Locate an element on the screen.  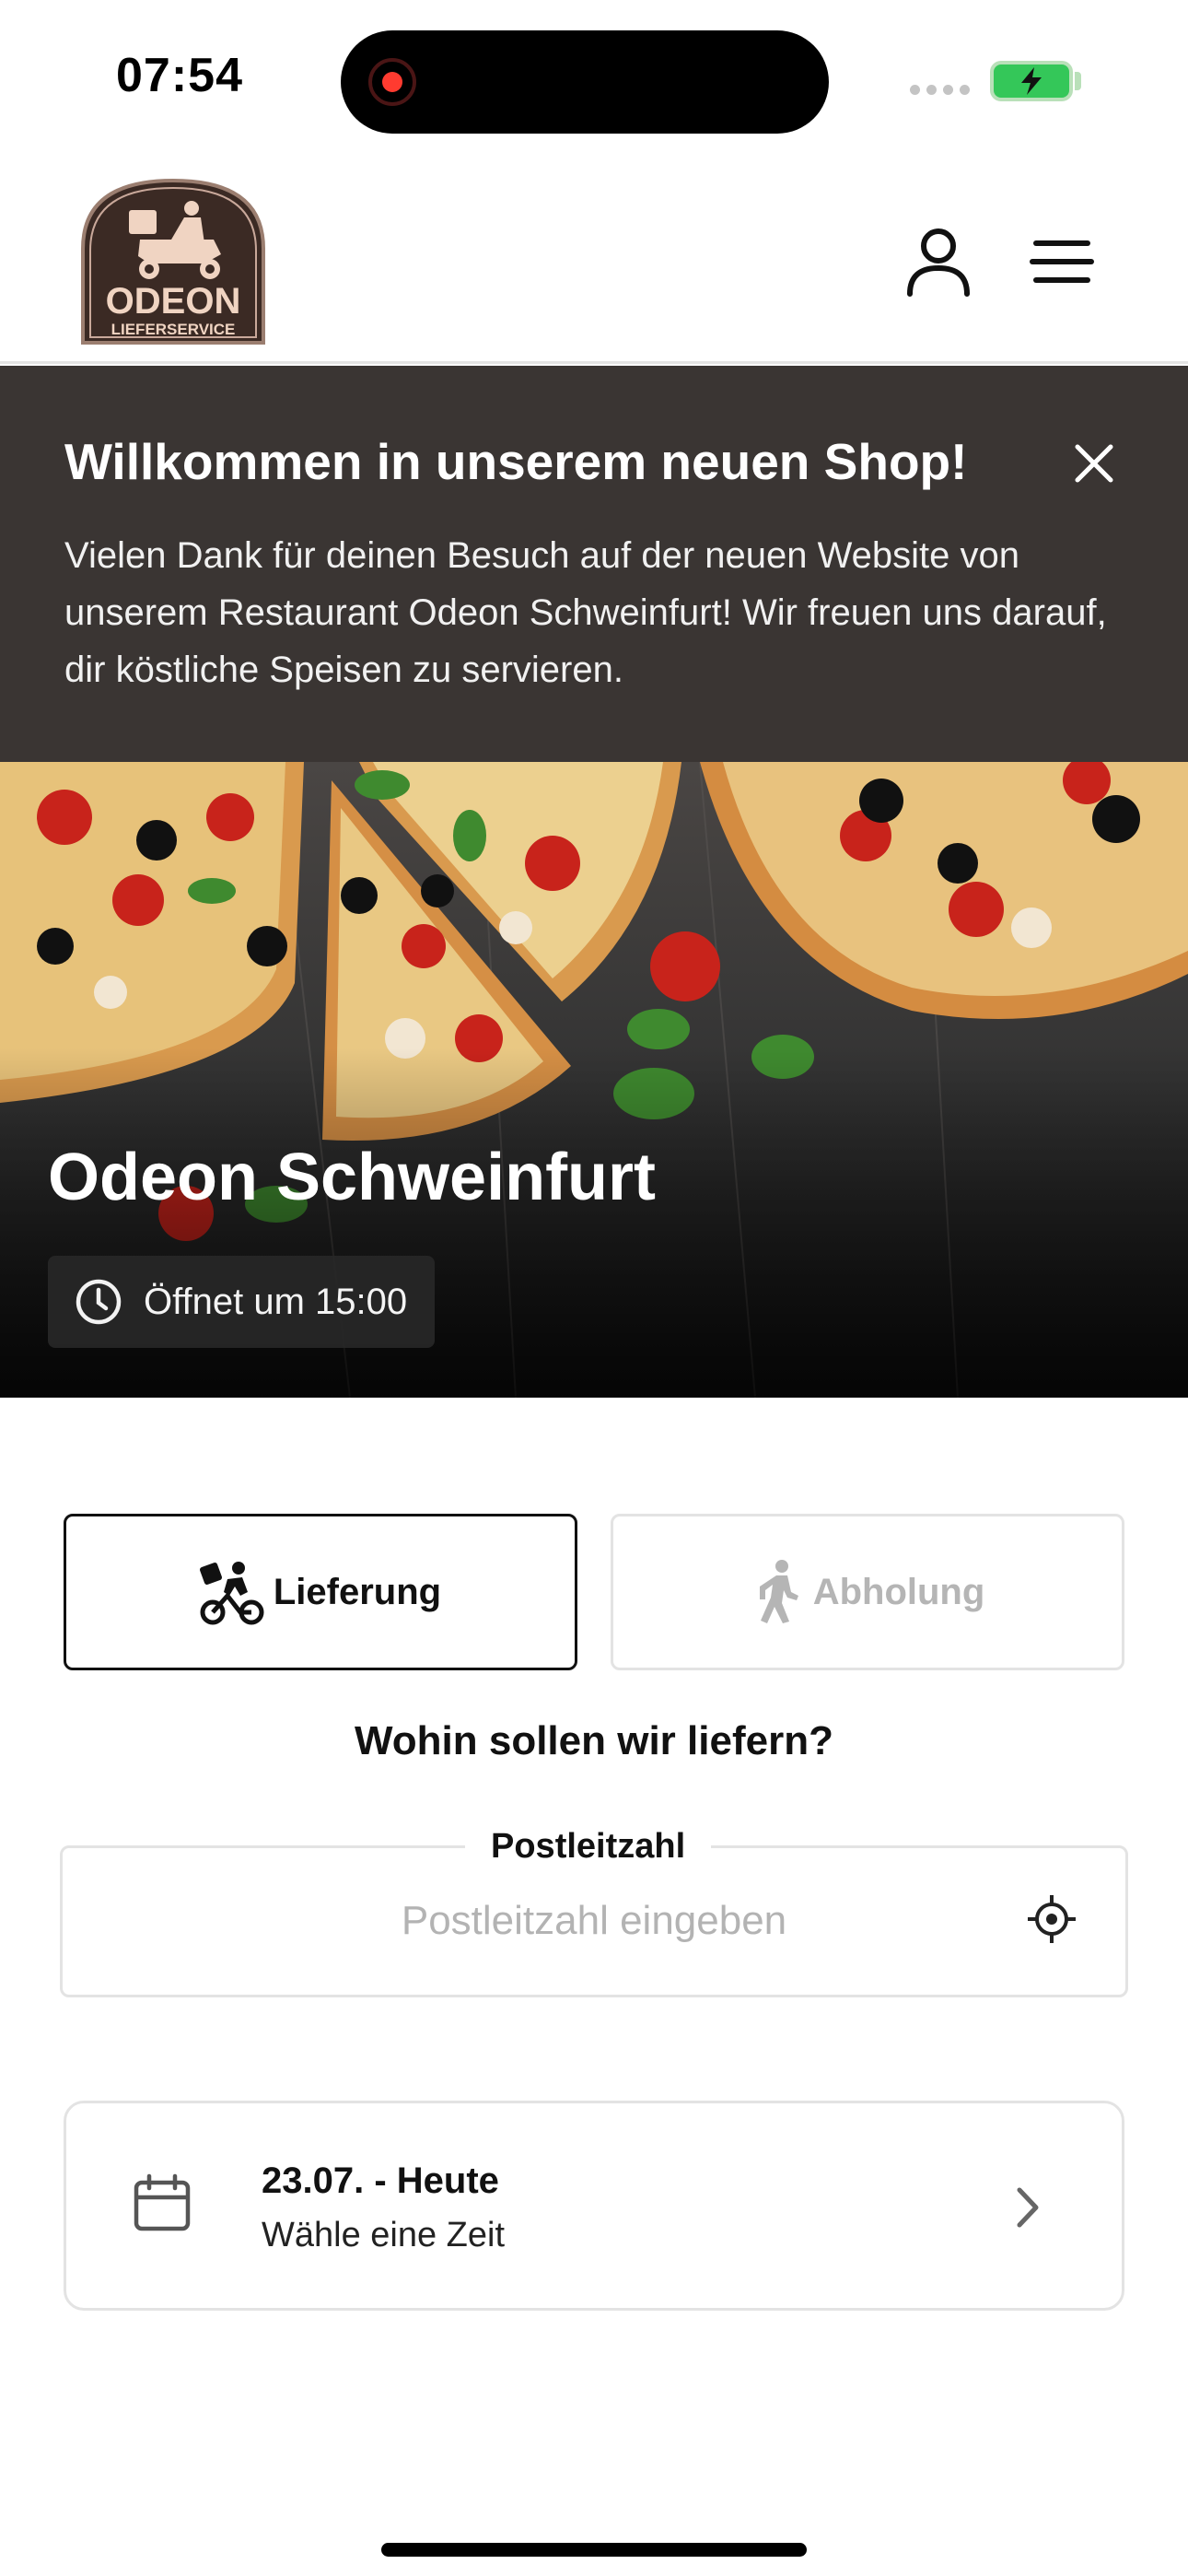
calendar-icon is located at coordinates (162, 2202).